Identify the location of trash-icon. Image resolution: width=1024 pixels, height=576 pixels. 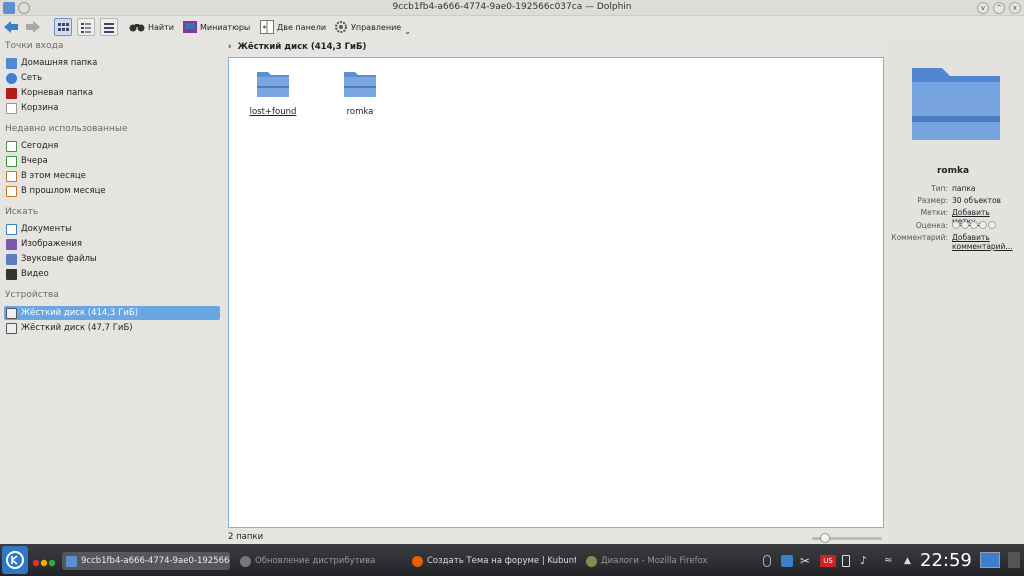
(11, 108).